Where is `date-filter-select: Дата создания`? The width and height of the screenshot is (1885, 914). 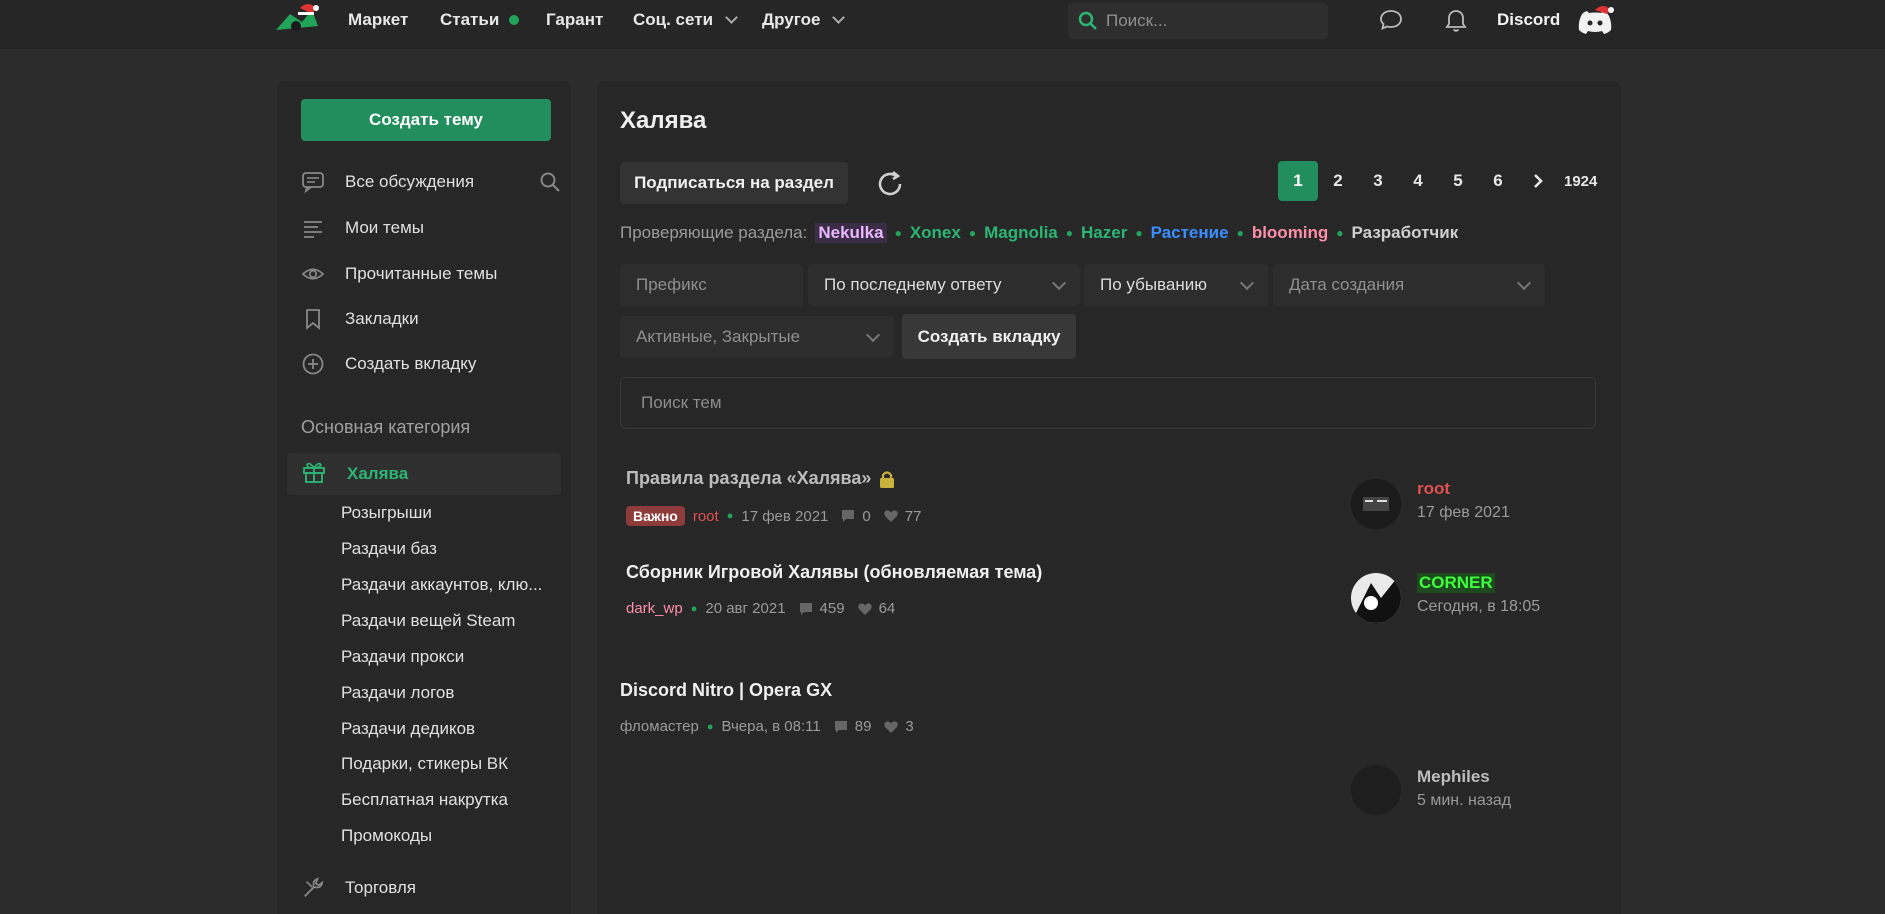
date-filter-select: Дата создания is located at coordinates (1409, 285).